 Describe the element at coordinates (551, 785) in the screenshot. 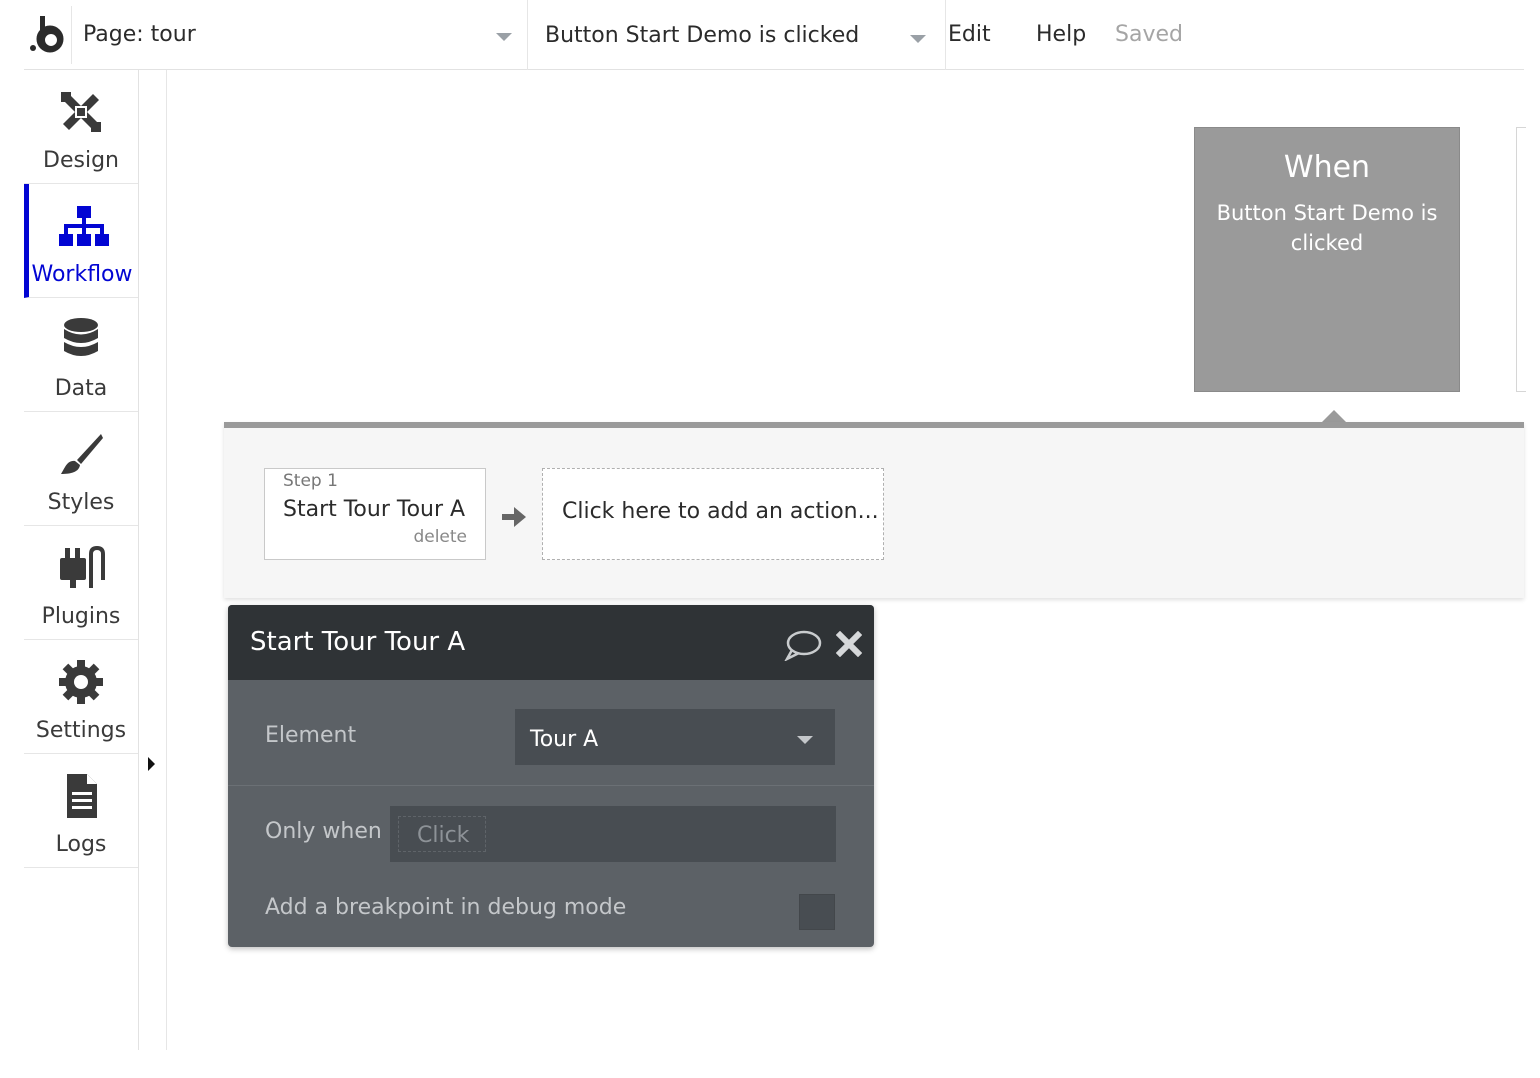

I see `panel-divider` at that location.